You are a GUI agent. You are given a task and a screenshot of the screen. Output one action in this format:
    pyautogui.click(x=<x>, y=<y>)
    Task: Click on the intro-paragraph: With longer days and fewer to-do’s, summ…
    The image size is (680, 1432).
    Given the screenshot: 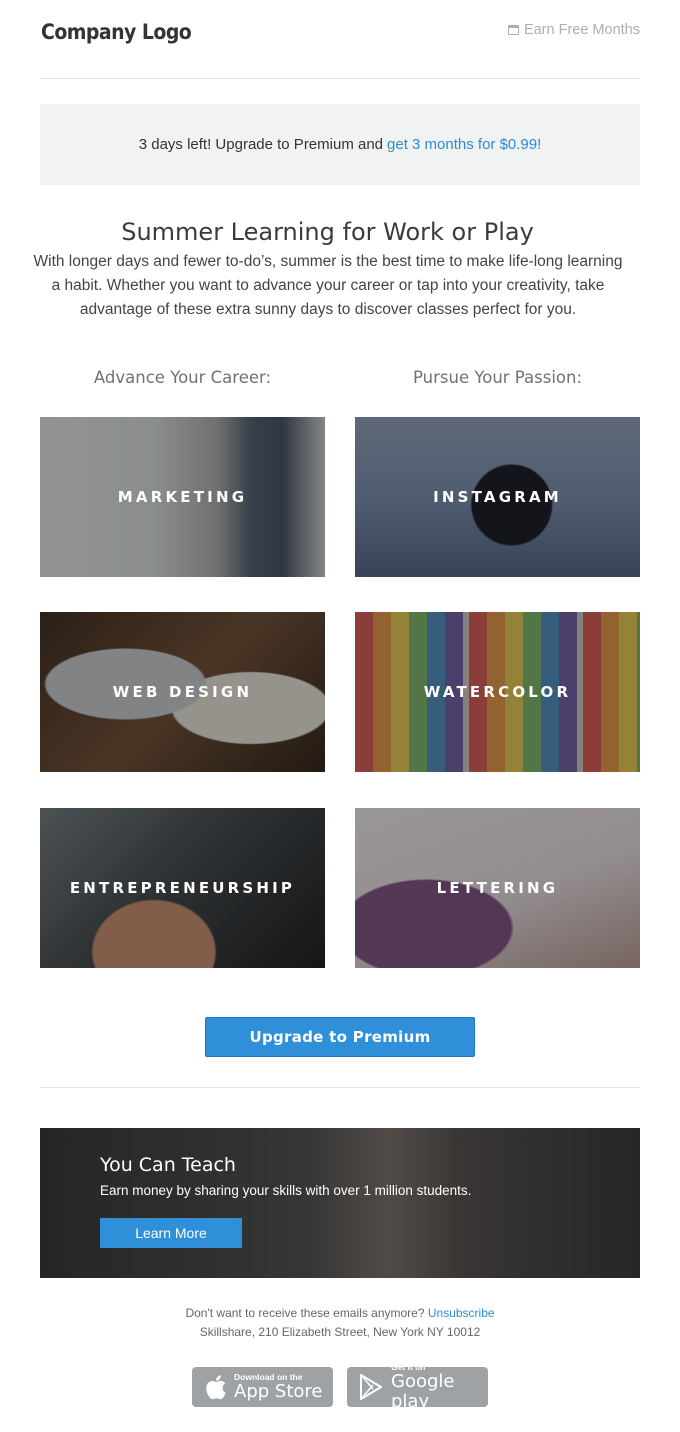 What is the action you would take?
    pyautogui.click(x=328, y=285)
    